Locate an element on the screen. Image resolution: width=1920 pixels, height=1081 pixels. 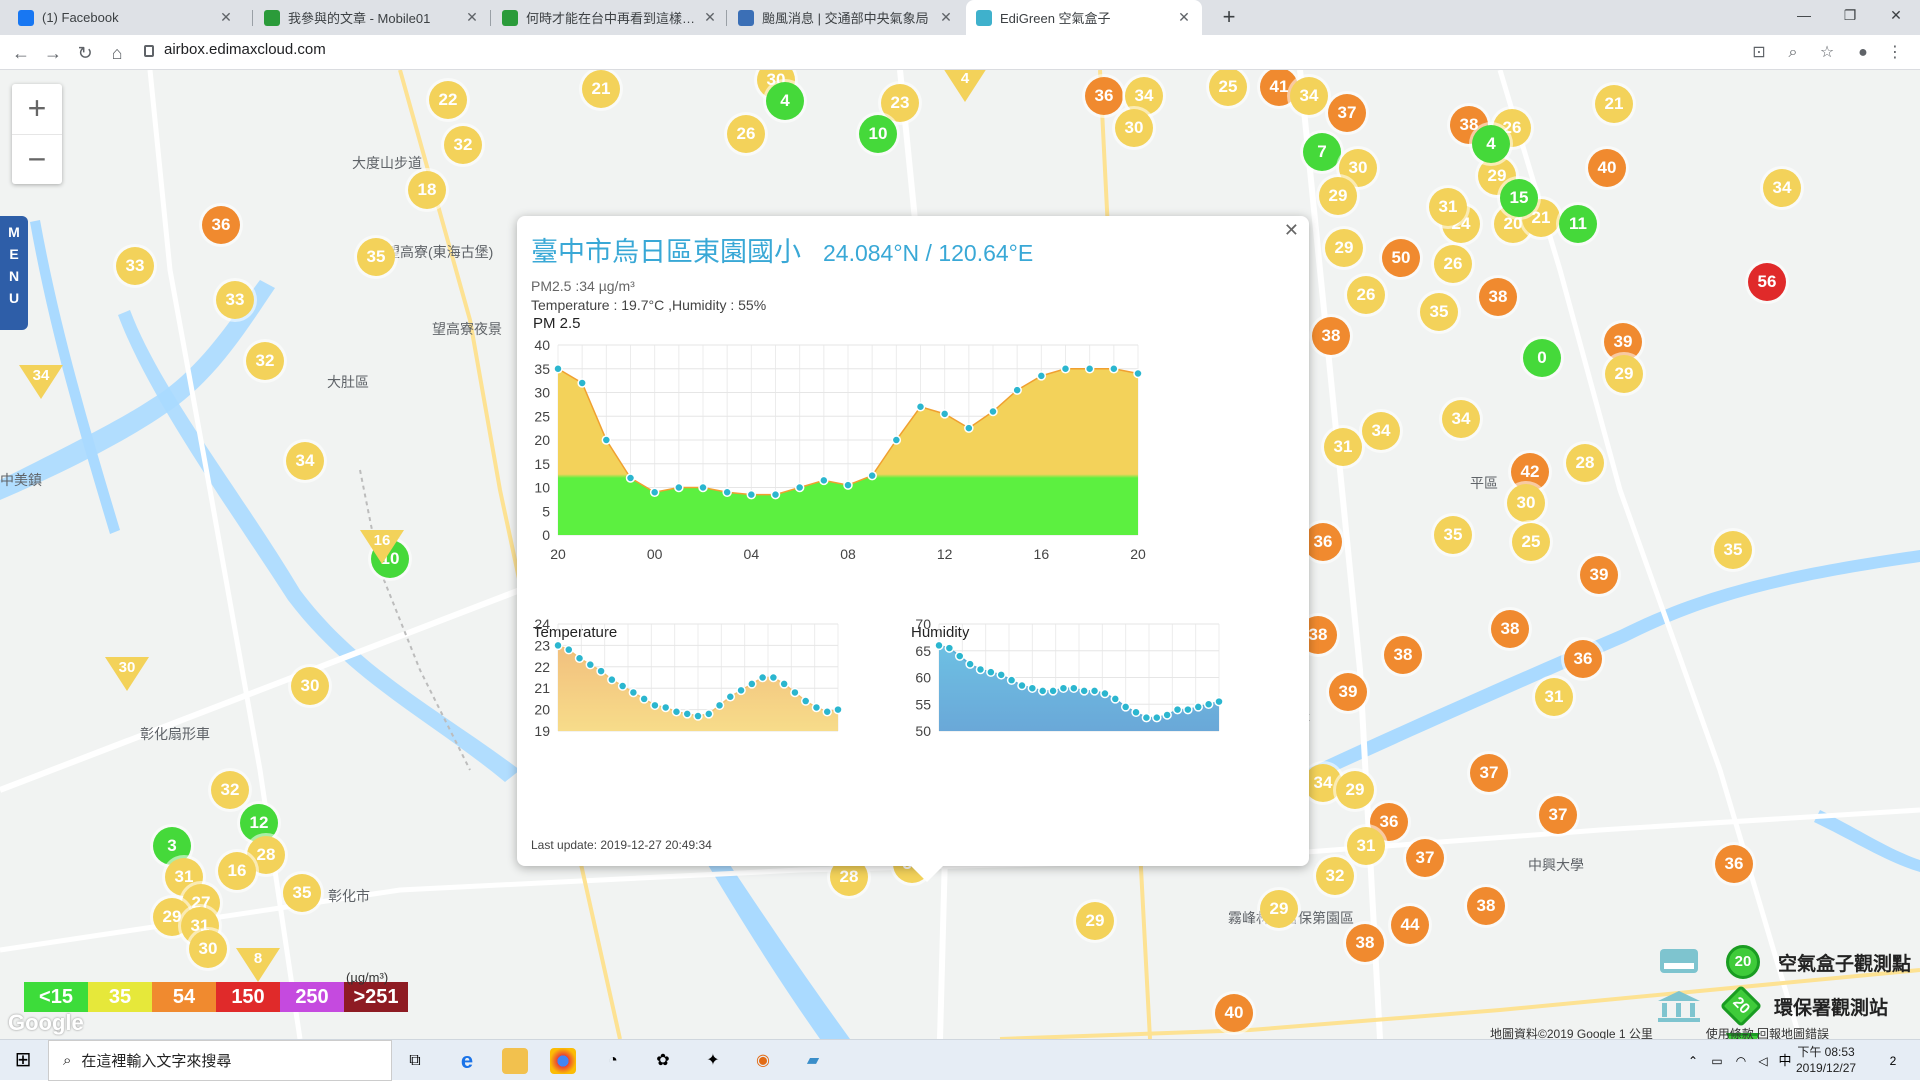
chrome-icon is located at coordinates (563, 1061).